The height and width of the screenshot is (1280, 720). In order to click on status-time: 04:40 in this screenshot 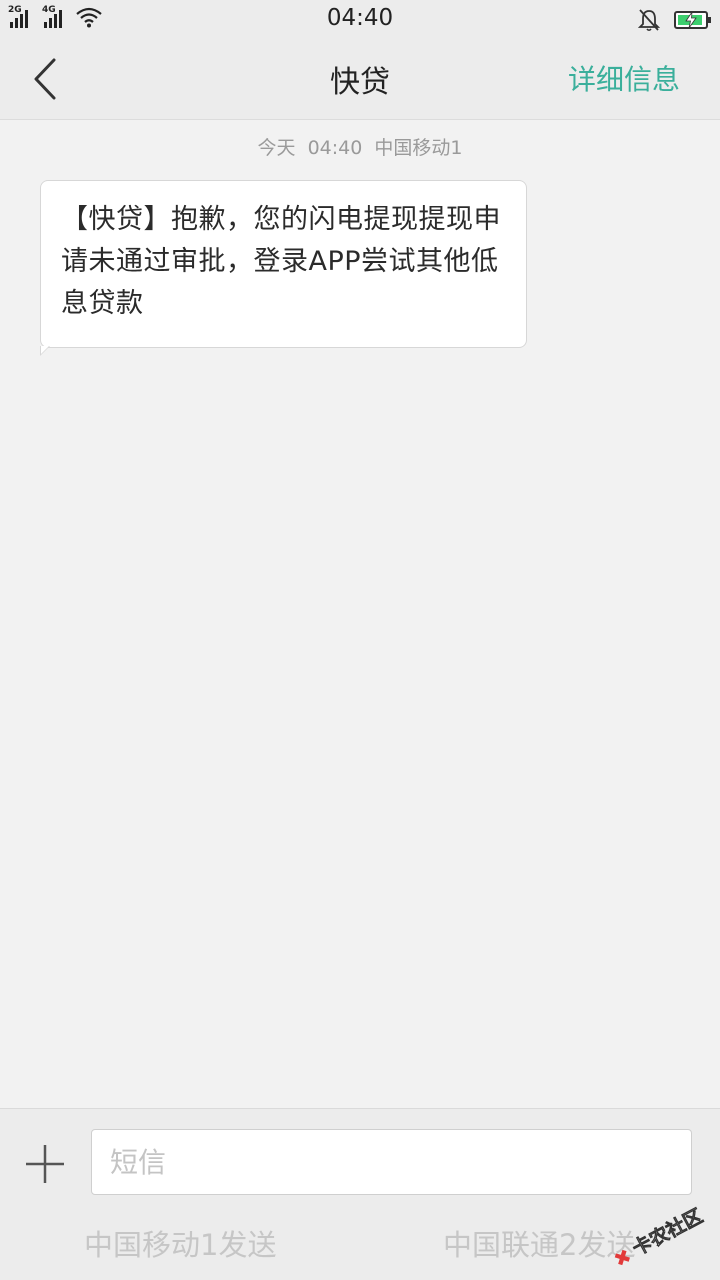, I will do `click(360, 18)`.